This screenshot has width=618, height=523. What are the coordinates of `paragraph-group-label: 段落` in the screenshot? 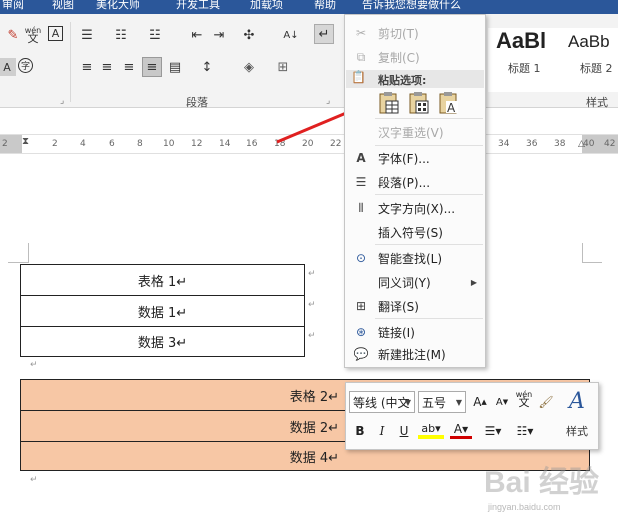 It's located at (197, 102).